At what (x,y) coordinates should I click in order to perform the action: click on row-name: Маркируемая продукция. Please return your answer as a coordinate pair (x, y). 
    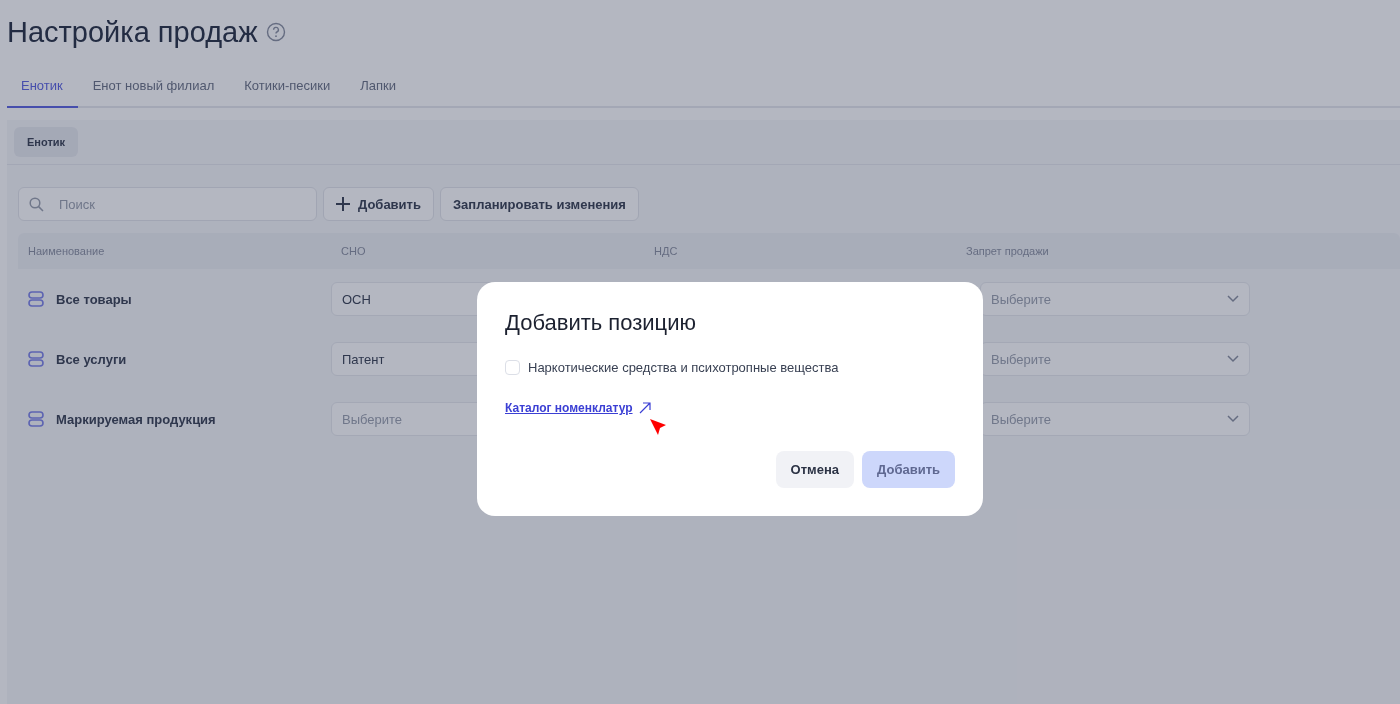
    Looking at the image, I should click on (136, 419).